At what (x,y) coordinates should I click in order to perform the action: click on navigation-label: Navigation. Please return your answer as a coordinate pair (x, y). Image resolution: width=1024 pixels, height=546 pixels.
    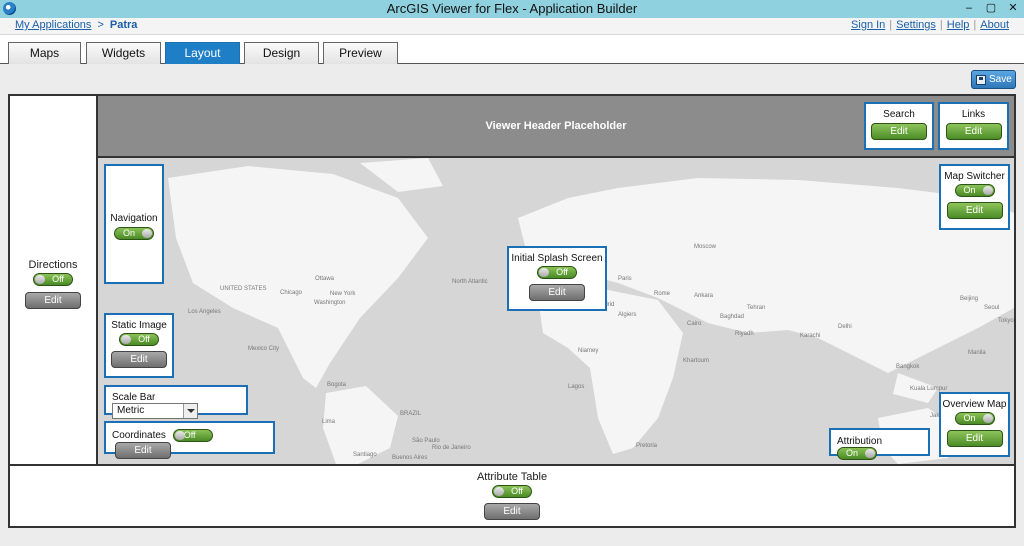
    Looking at the image, I should click on (134, 218).